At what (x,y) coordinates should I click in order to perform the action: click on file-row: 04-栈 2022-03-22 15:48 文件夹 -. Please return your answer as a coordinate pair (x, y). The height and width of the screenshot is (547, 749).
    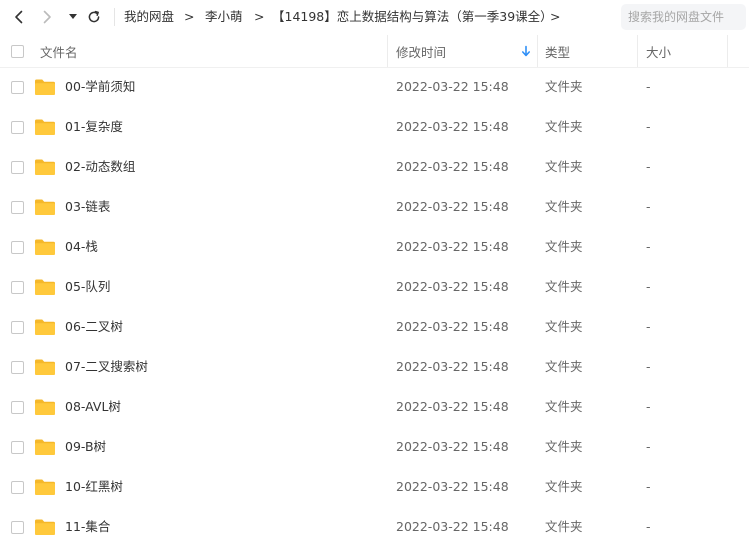
    Looking at the image, I should click on (374, 247).